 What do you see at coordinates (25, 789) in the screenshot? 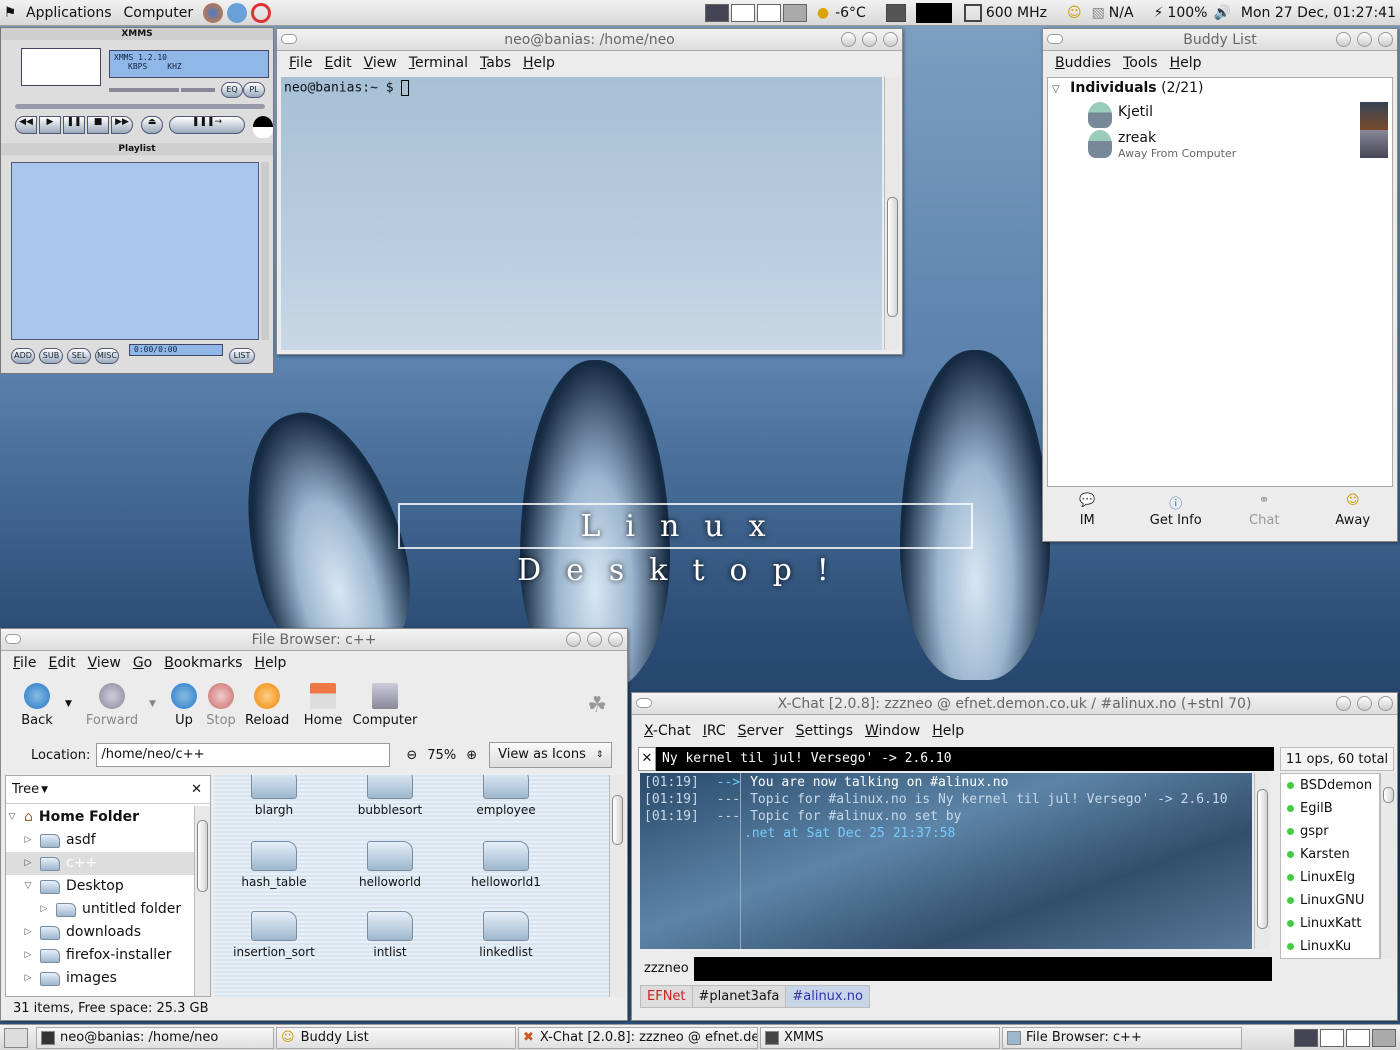
I see `sidebar-mode-select: Tree` at bounding box center [25, 789].